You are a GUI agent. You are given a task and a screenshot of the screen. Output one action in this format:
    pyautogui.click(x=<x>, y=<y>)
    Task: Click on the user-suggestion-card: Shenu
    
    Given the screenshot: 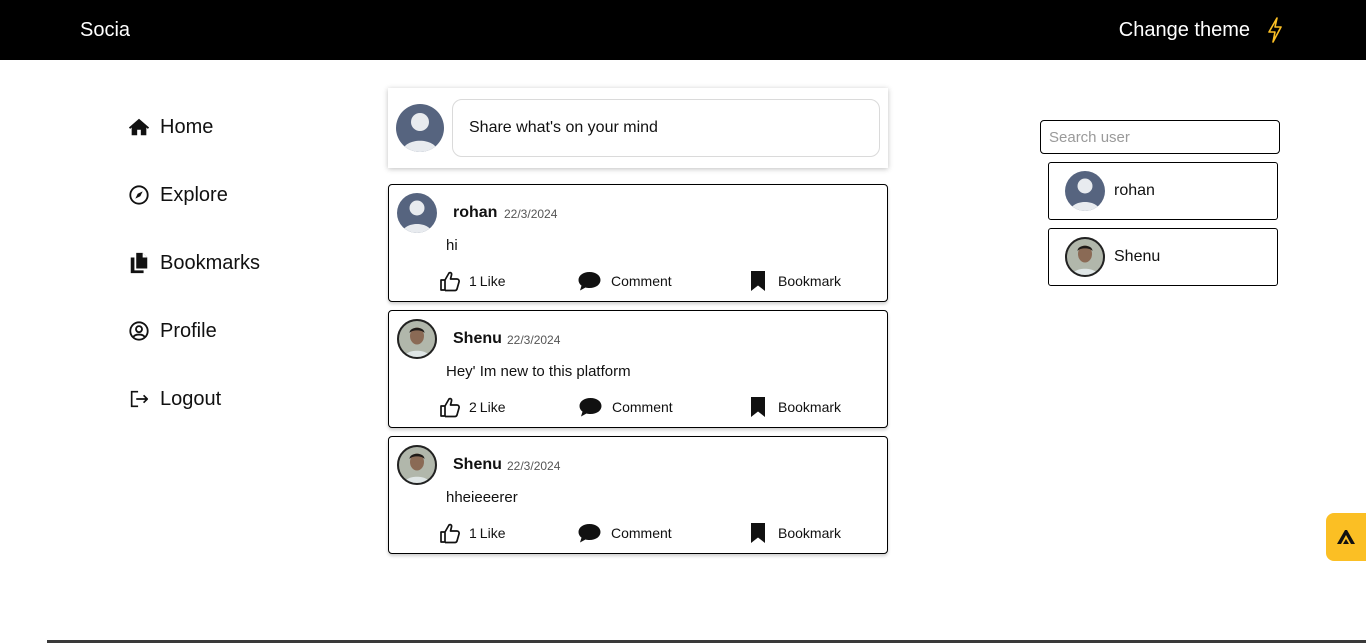 What is the action you would take?
    pyautogui.click(x=1163, y=257)
    